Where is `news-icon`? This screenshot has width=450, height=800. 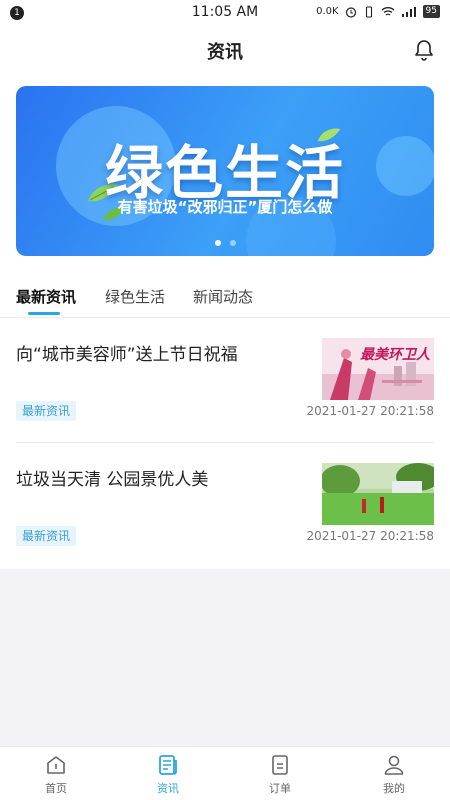 news-icon is located at coordinates (168, 765).